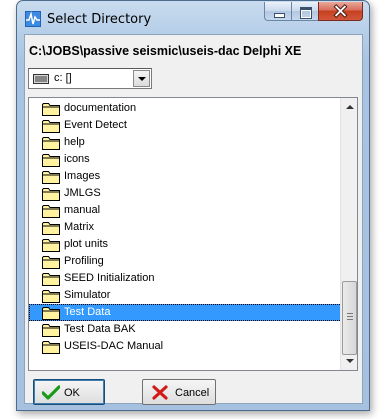 The height and width of the screenshot is (419, 390). What do you see at coordinates (90, 78) in the screenshot?
I see `drive-select: c: []` at bounding box center [90, 78].